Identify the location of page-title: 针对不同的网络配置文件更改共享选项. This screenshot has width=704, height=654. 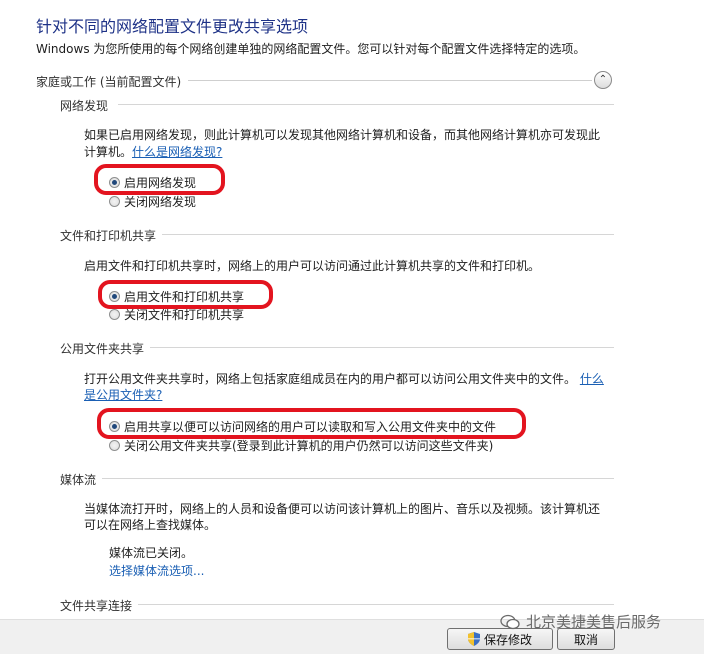
(172, 26).